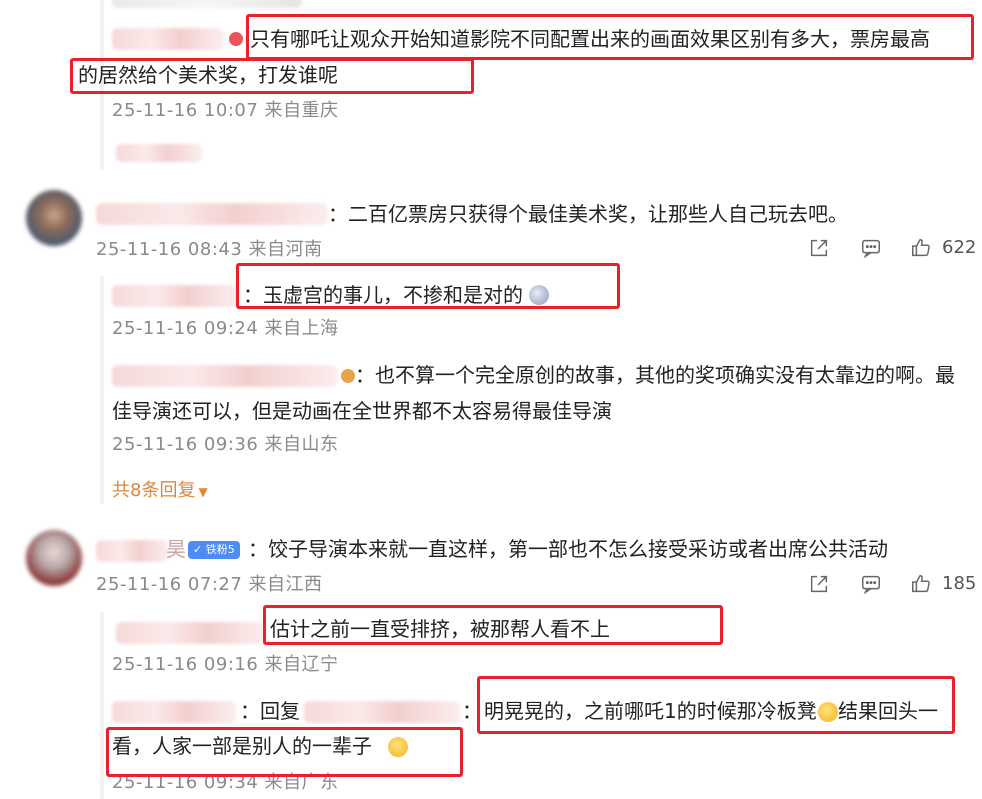 This screenshot has width=982, height=799. I want to click on reply-prefix: ：回复, so click(270, 711).